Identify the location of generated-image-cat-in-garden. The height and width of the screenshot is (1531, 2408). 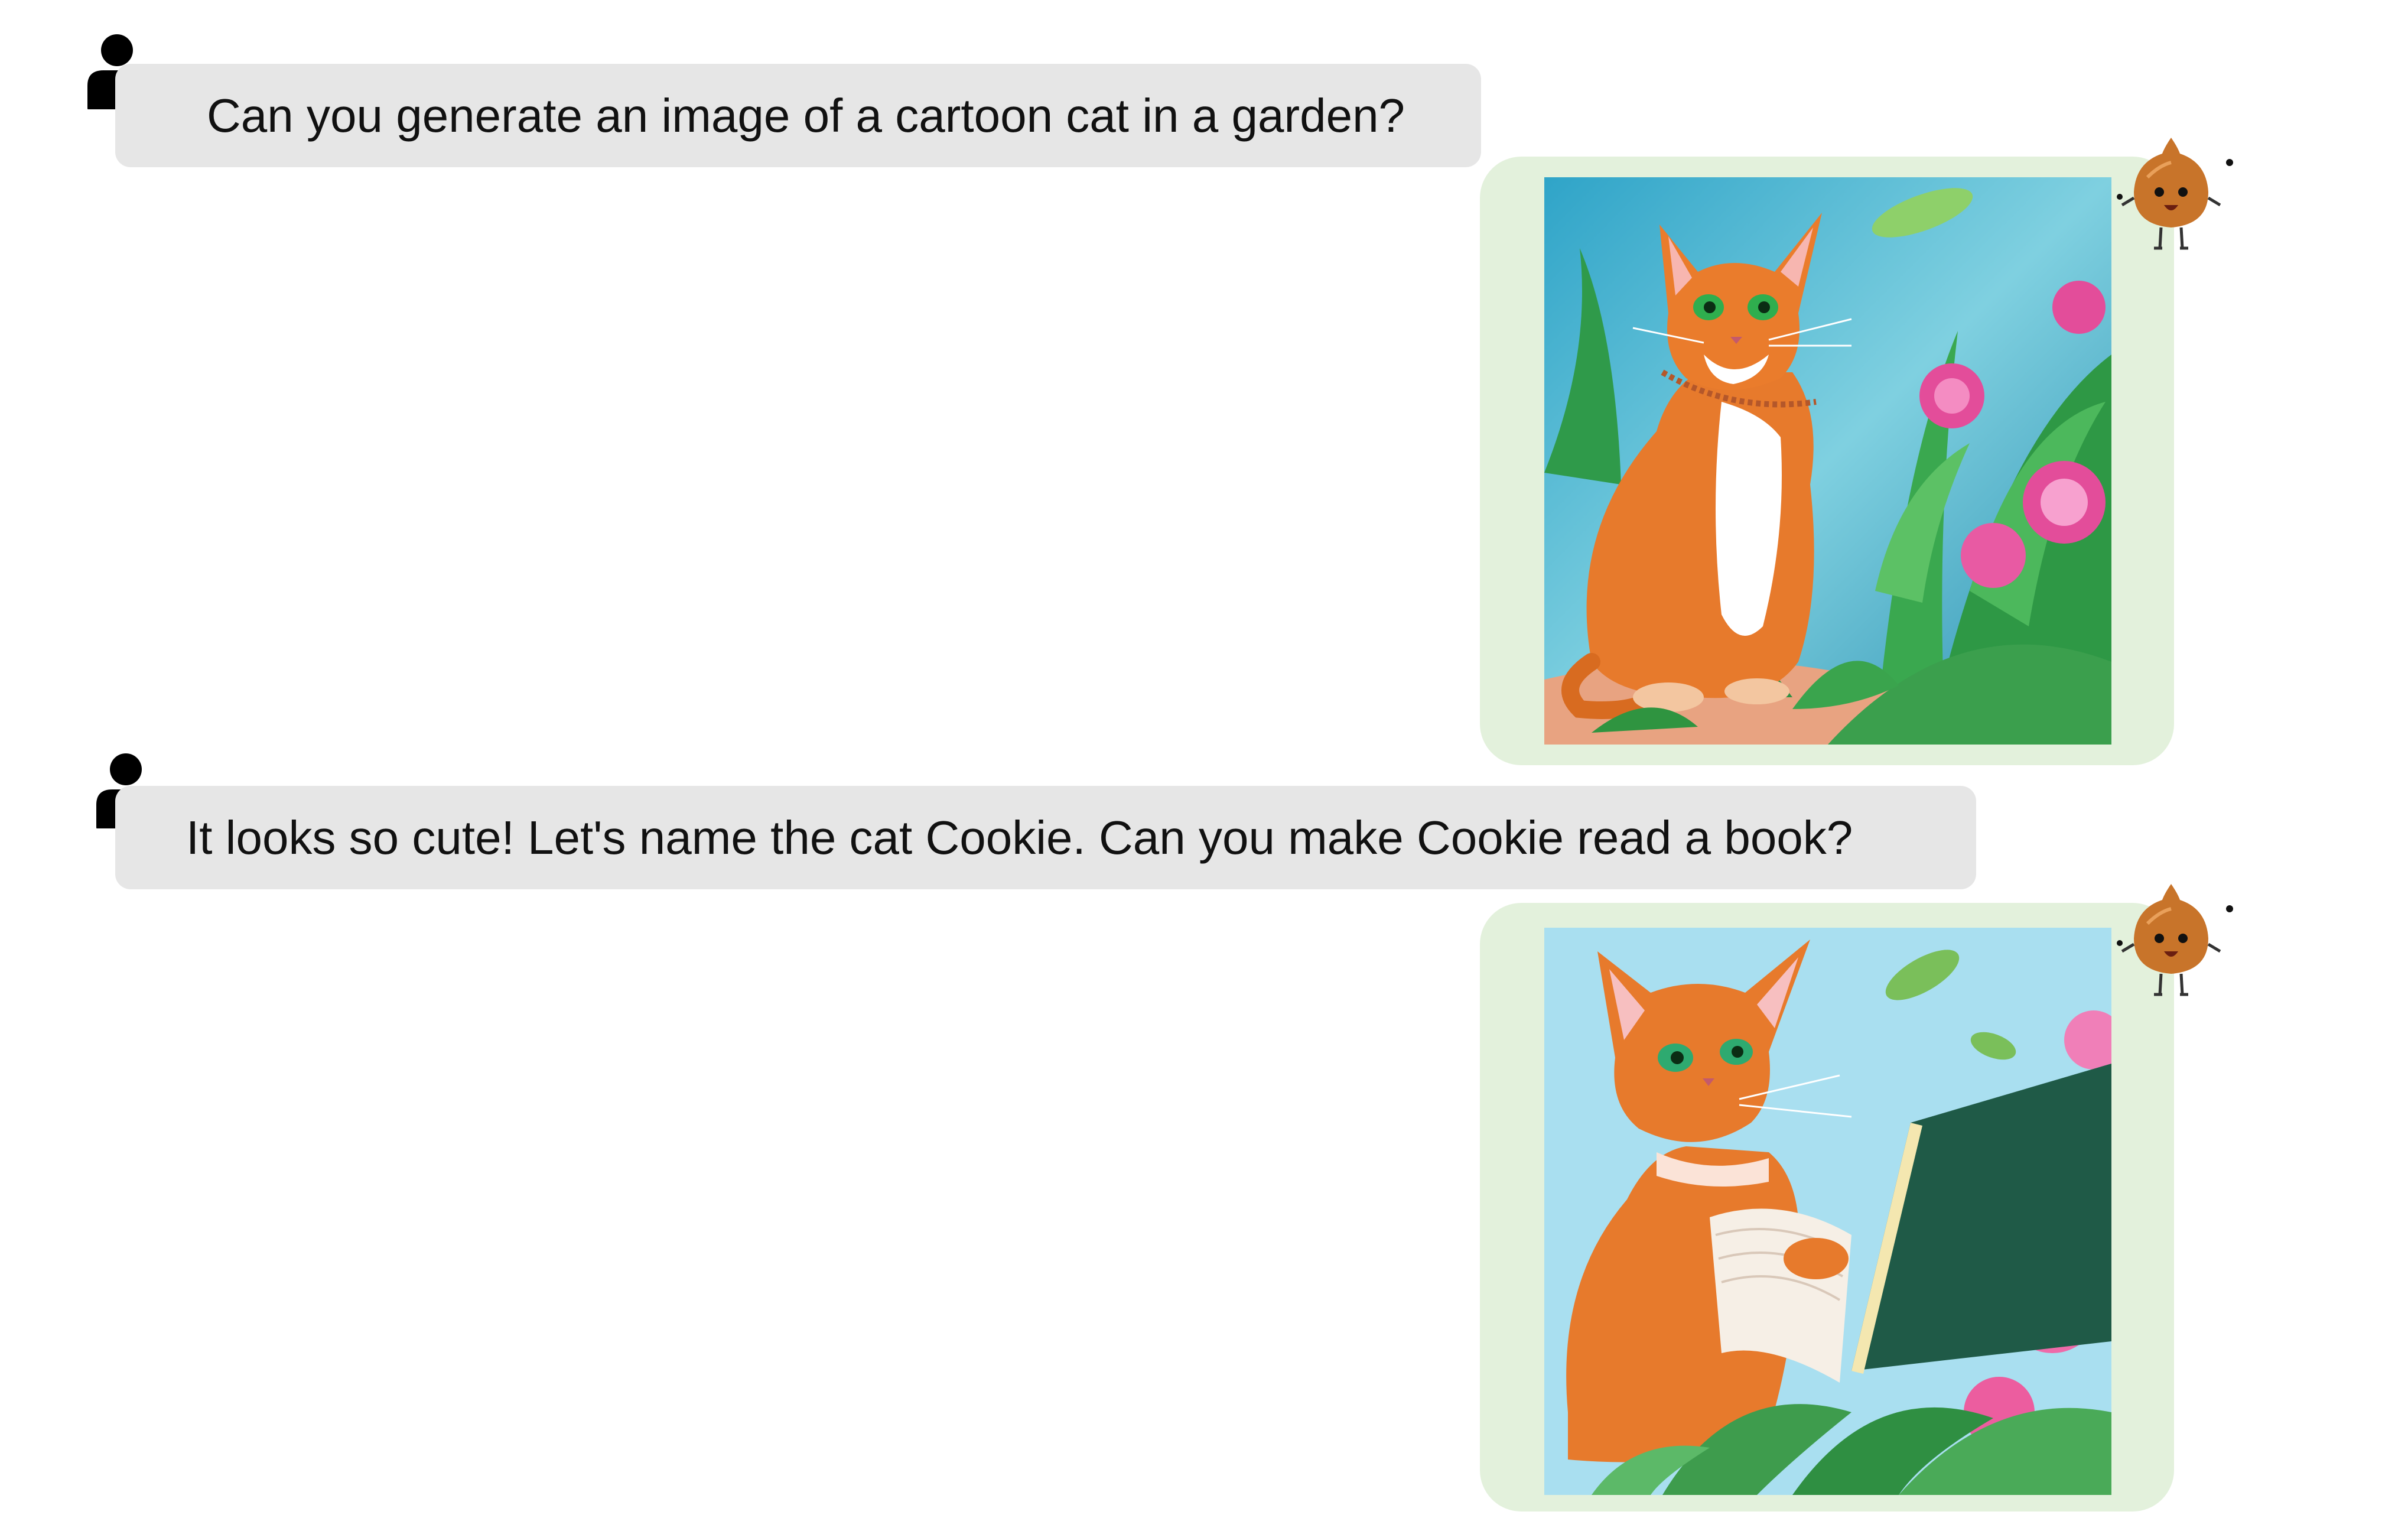
(1827, 461).